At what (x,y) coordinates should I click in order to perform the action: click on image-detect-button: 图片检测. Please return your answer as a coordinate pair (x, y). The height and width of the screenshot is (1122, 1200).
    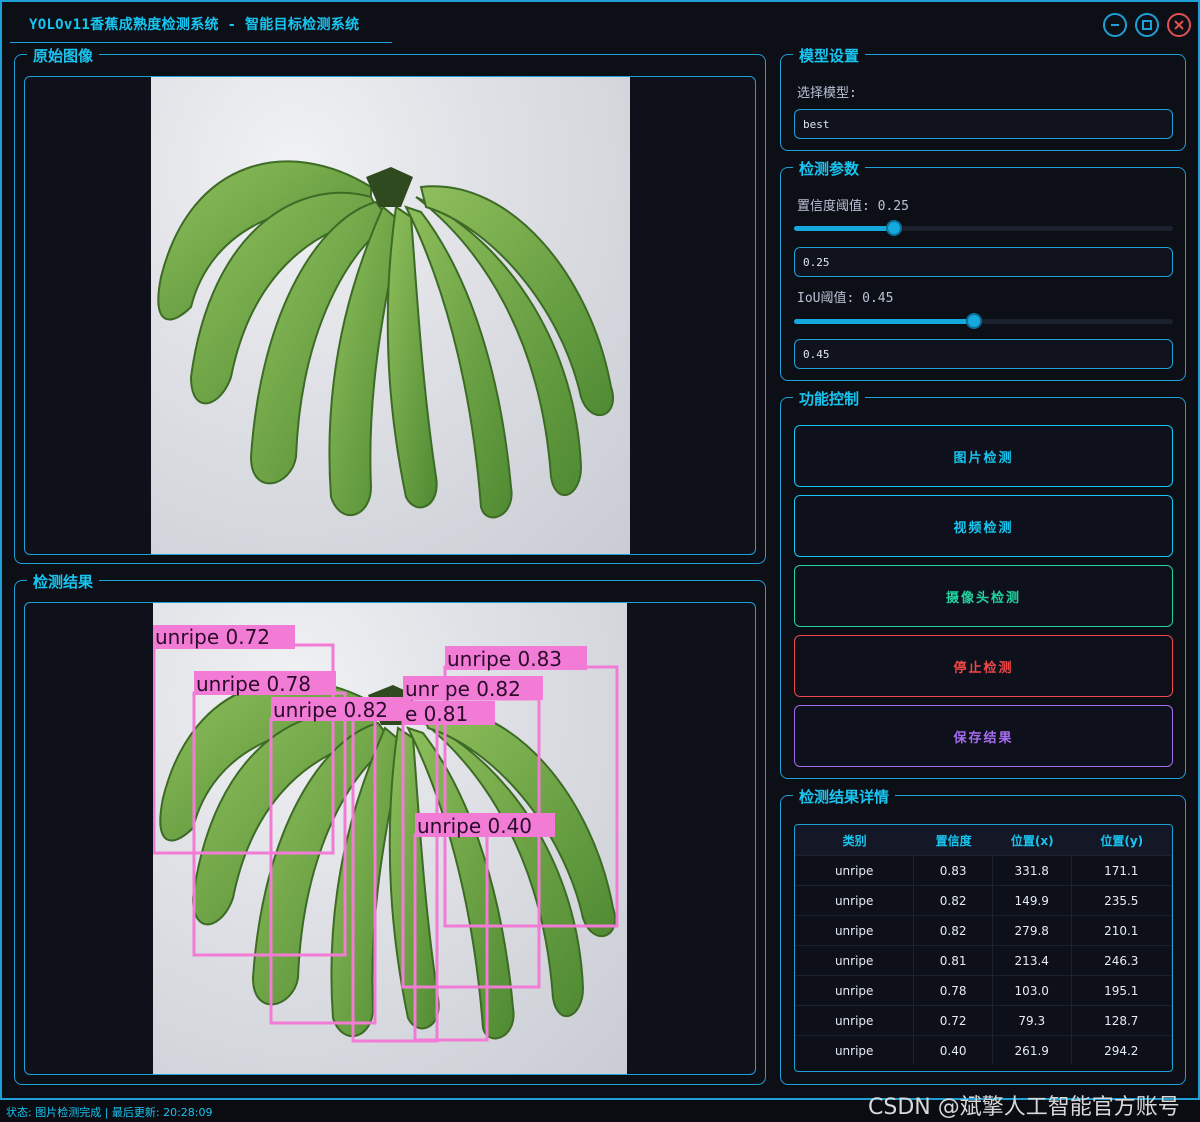
    Looking at the image, I should click on (983, 456).